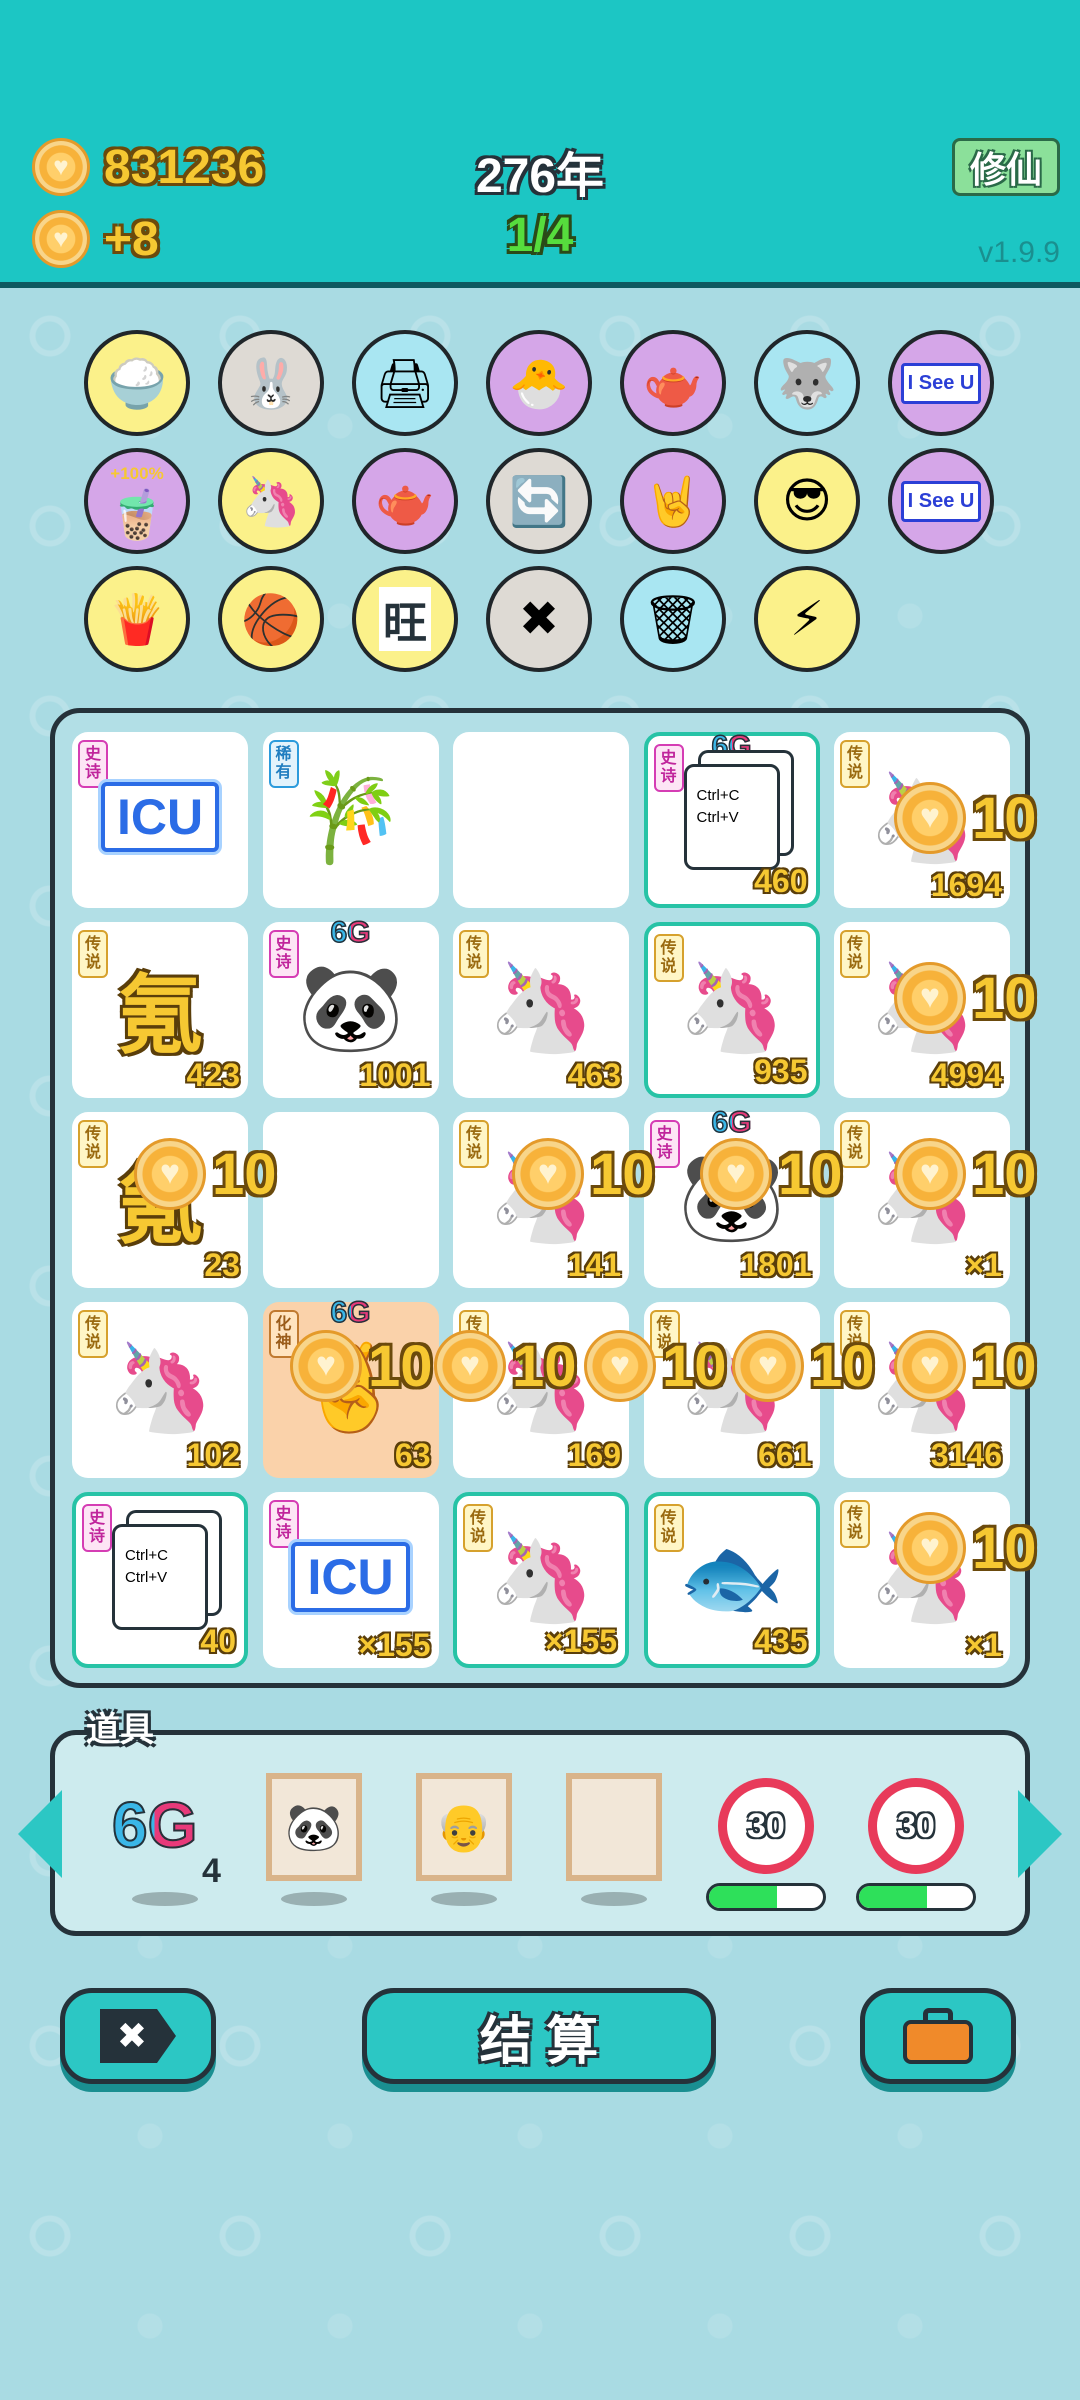  I want to click on board-cell: 传说氪 423, so click(160, 1010).